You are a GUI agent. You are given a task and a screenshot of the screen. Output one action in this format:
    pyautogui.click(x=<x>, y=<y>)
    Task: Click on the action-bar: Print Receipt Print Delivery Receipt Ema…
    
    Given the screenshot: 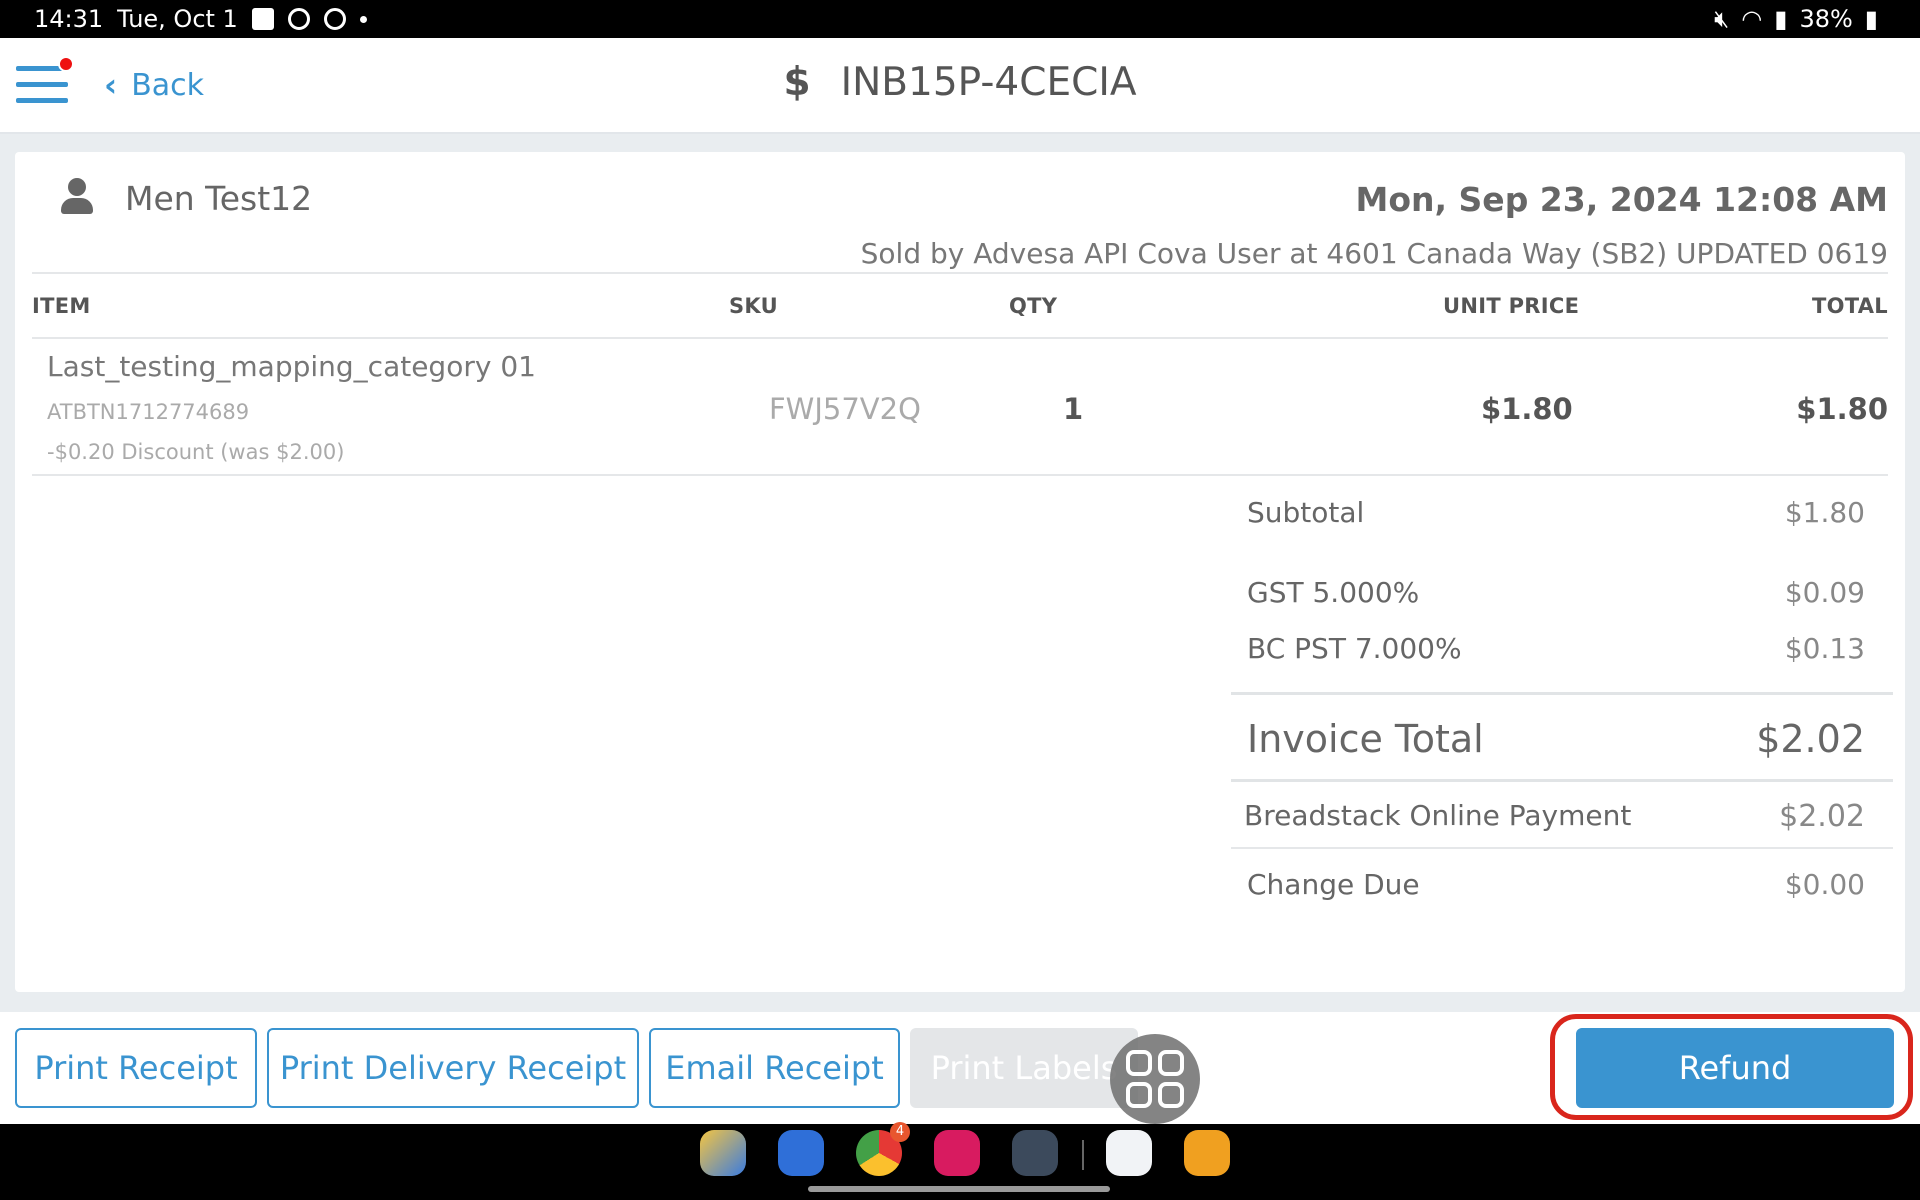 What is the action you would take?
    pyautogui.click(x=960, y=1068)
    